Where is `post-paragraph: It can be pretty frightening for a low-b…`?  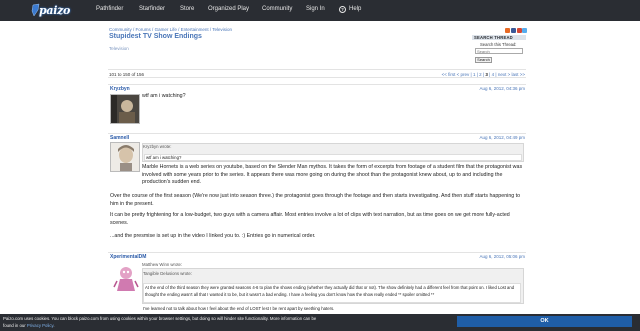
post-paragraph: It can be pretty frightening for a low-b… is located at coordinates (310, 219).